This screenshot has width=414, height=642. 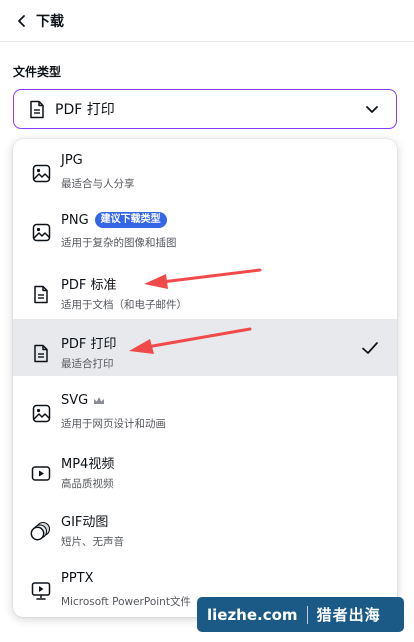 What do you see at coordinates (205, 525) in the screenshot?
I see `menu-item-gif: GIF动图 短片、无声音` at bounding box center [205, 525].